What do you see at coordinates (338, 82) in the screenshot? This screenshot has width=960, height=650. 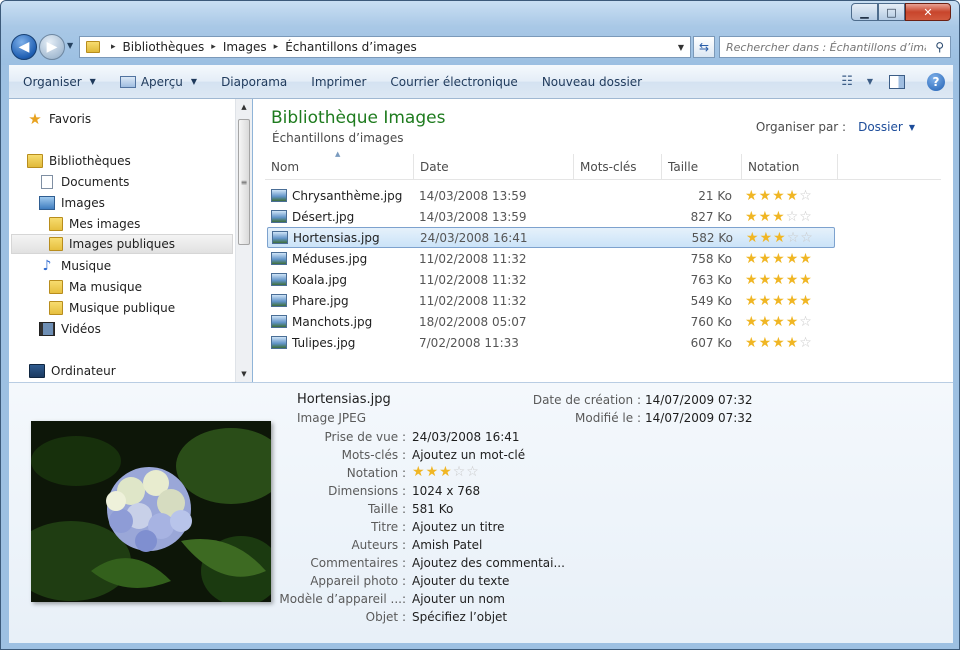 I see `print-button: Imprimer` at bounding box center [338, 82].